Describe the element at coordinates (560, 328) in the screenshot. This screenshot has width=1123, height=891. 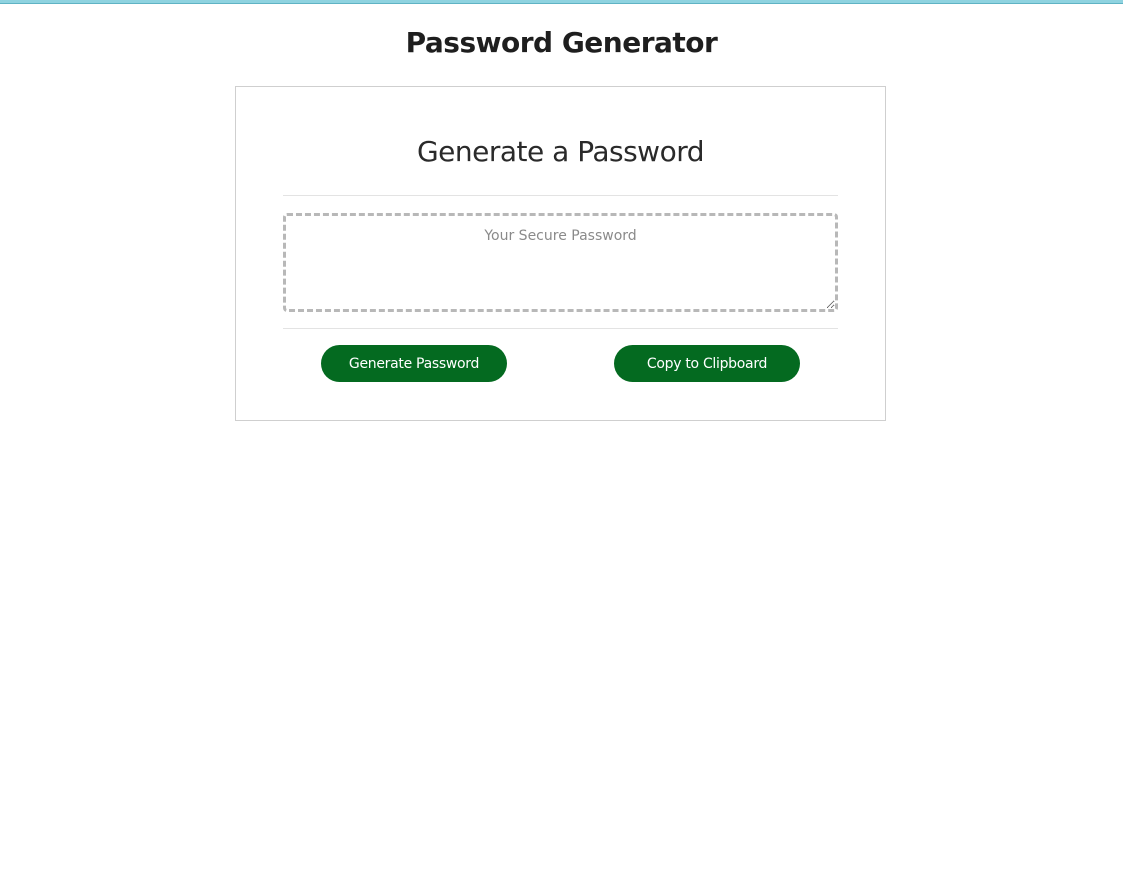
I see `card-footer-divider` at that location.